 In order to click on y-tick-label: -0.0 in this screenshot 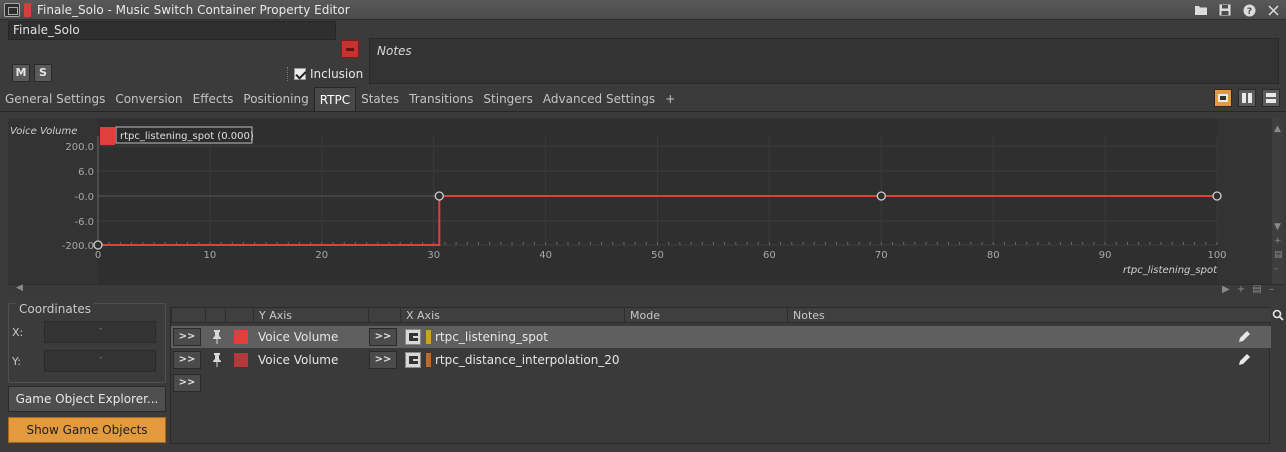, I will do `click(84, 197)`.